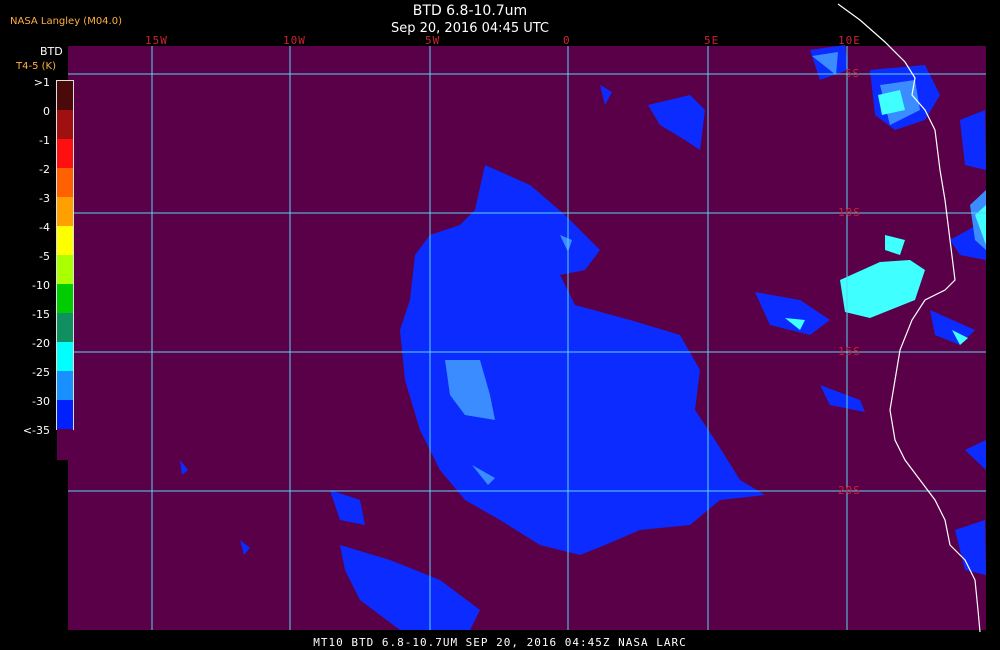 Image resolution: width=1000 pixels, height=650 pixels. Describe the element at coordinates (44, 227) in the screenshot. I see `legend-tick-label: -4` at that location.